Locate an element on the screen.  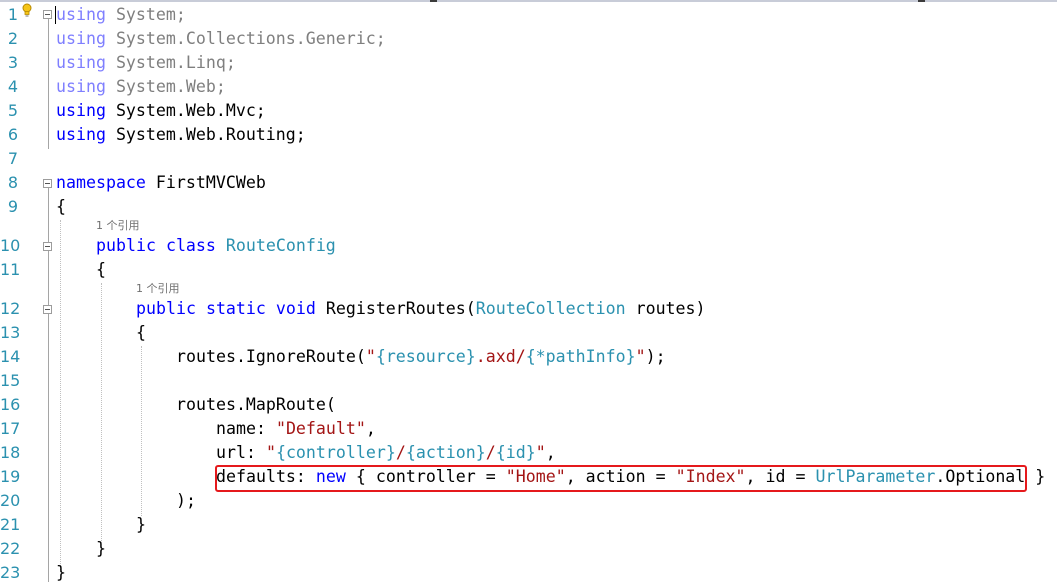
code-line-23: } is located at coordinates (61, 573).